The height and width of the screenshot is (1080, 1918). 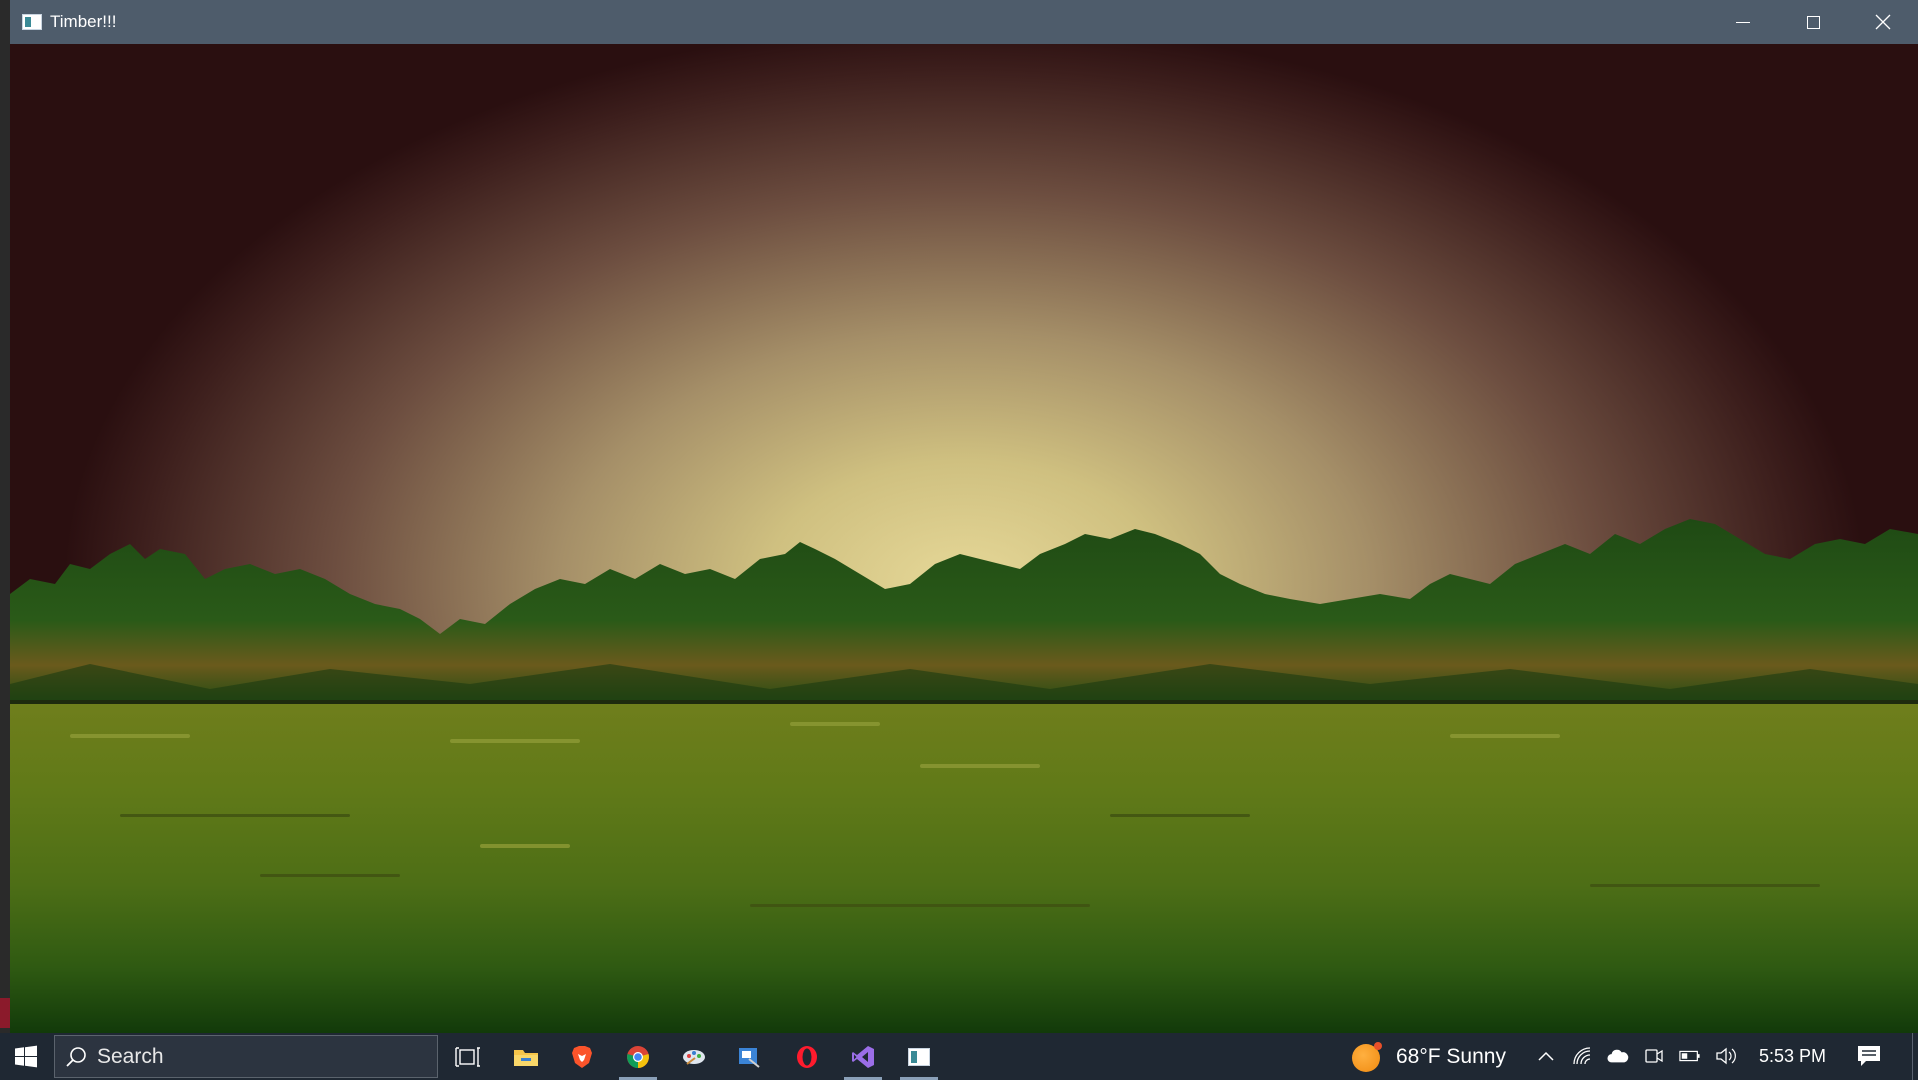 I want to click on close-icon, so click(x=1883, y=22).